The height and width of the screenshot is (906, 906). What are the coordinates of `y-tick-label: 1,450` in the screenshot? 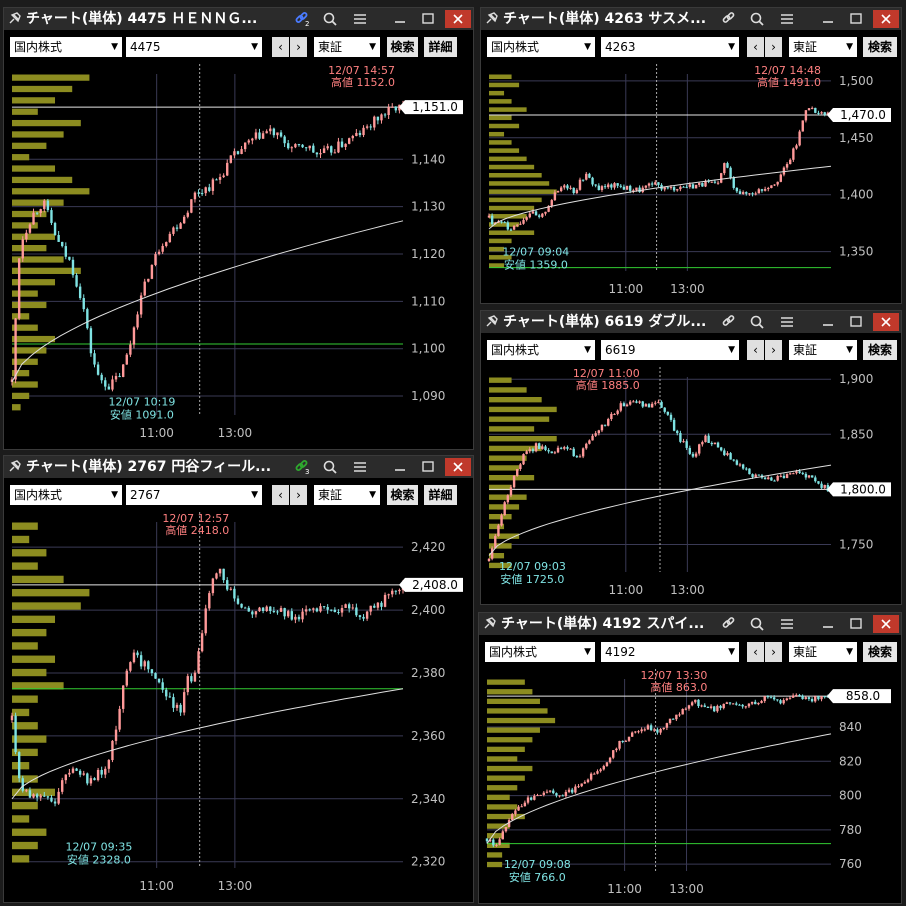 It's located at (856, 138).